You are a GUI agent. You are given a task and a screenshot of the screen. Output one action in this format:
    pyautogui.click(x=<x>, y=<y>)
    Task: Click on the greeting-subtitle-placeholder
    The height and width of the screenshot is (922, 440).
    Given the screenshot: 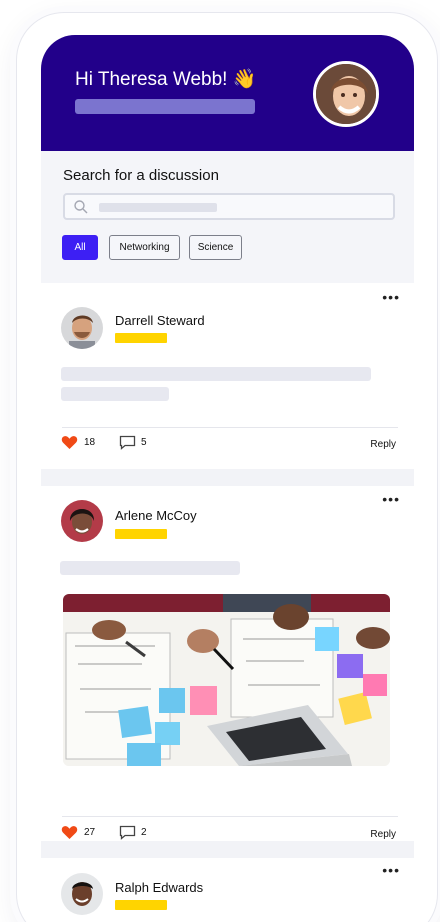 What is the action you would take?
    pyautogui.click(x=165, y=106)
    